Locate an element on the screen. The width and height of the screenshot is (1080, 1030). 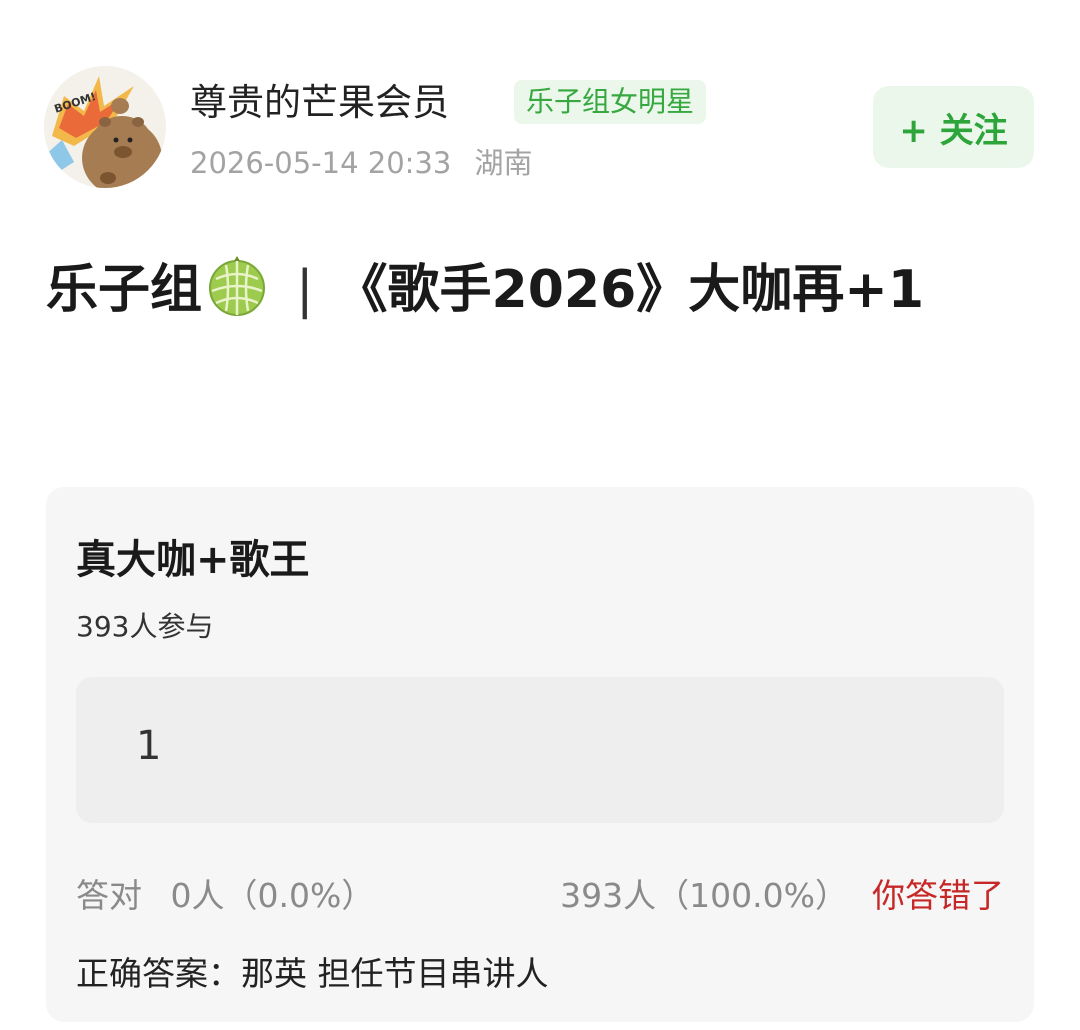
option-stats: 393人（100.0%） is located at coordinates (704, 895).